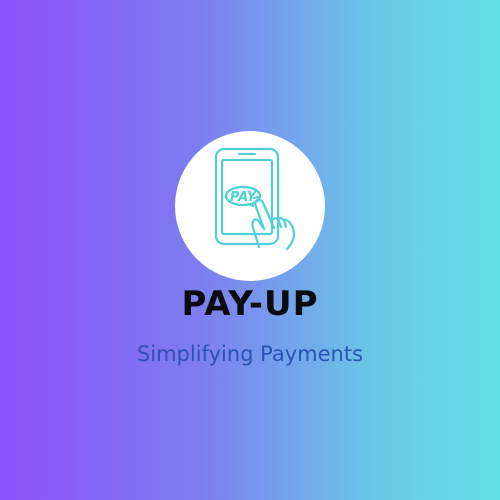  I want to click on logo-badge: PAY, so click(250, 206).